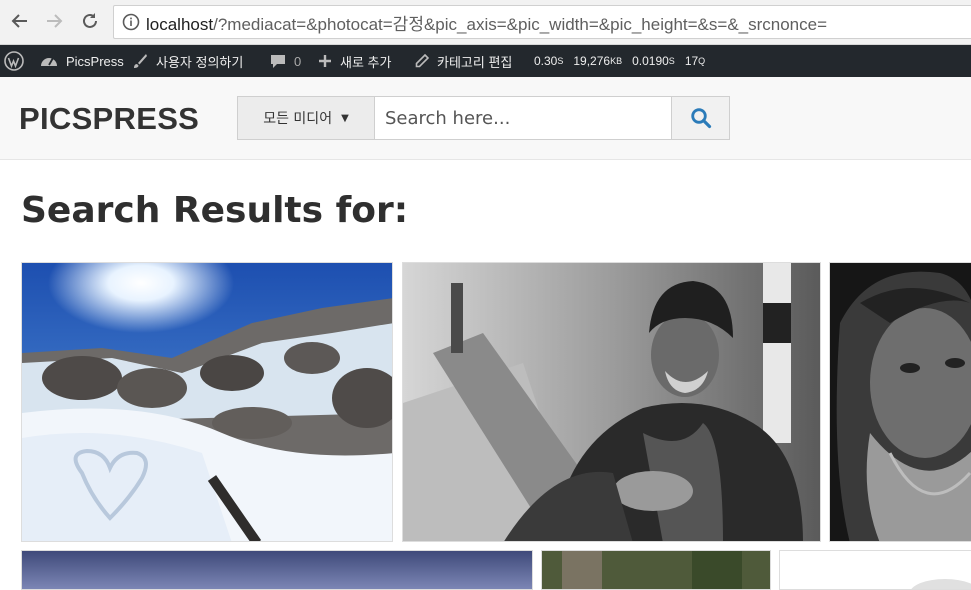  I want to click on adminbar-site-name: PicsPress, so click(82, 61).